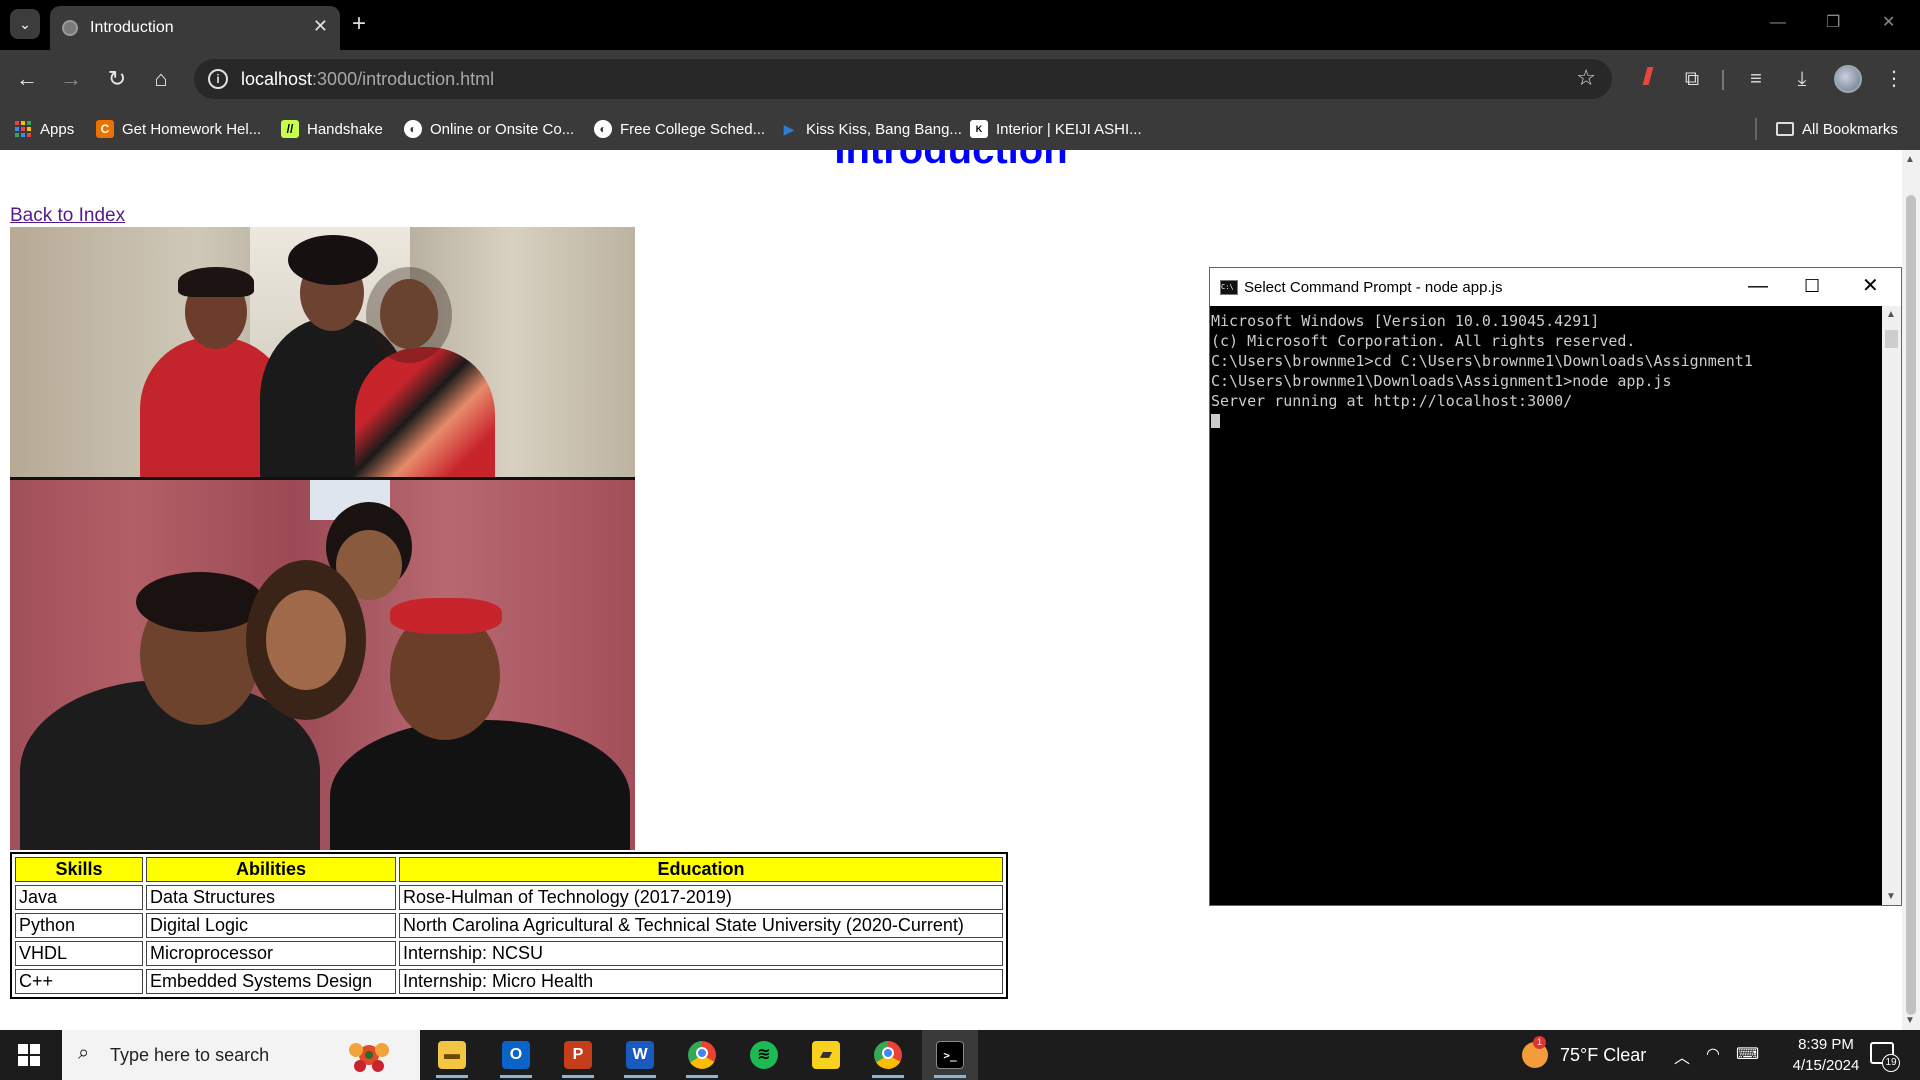 The width and height of the screenshot is (1920, 1080). I want to click on taskbar-search-placeholder: Type here to search, so click(190, 1055).